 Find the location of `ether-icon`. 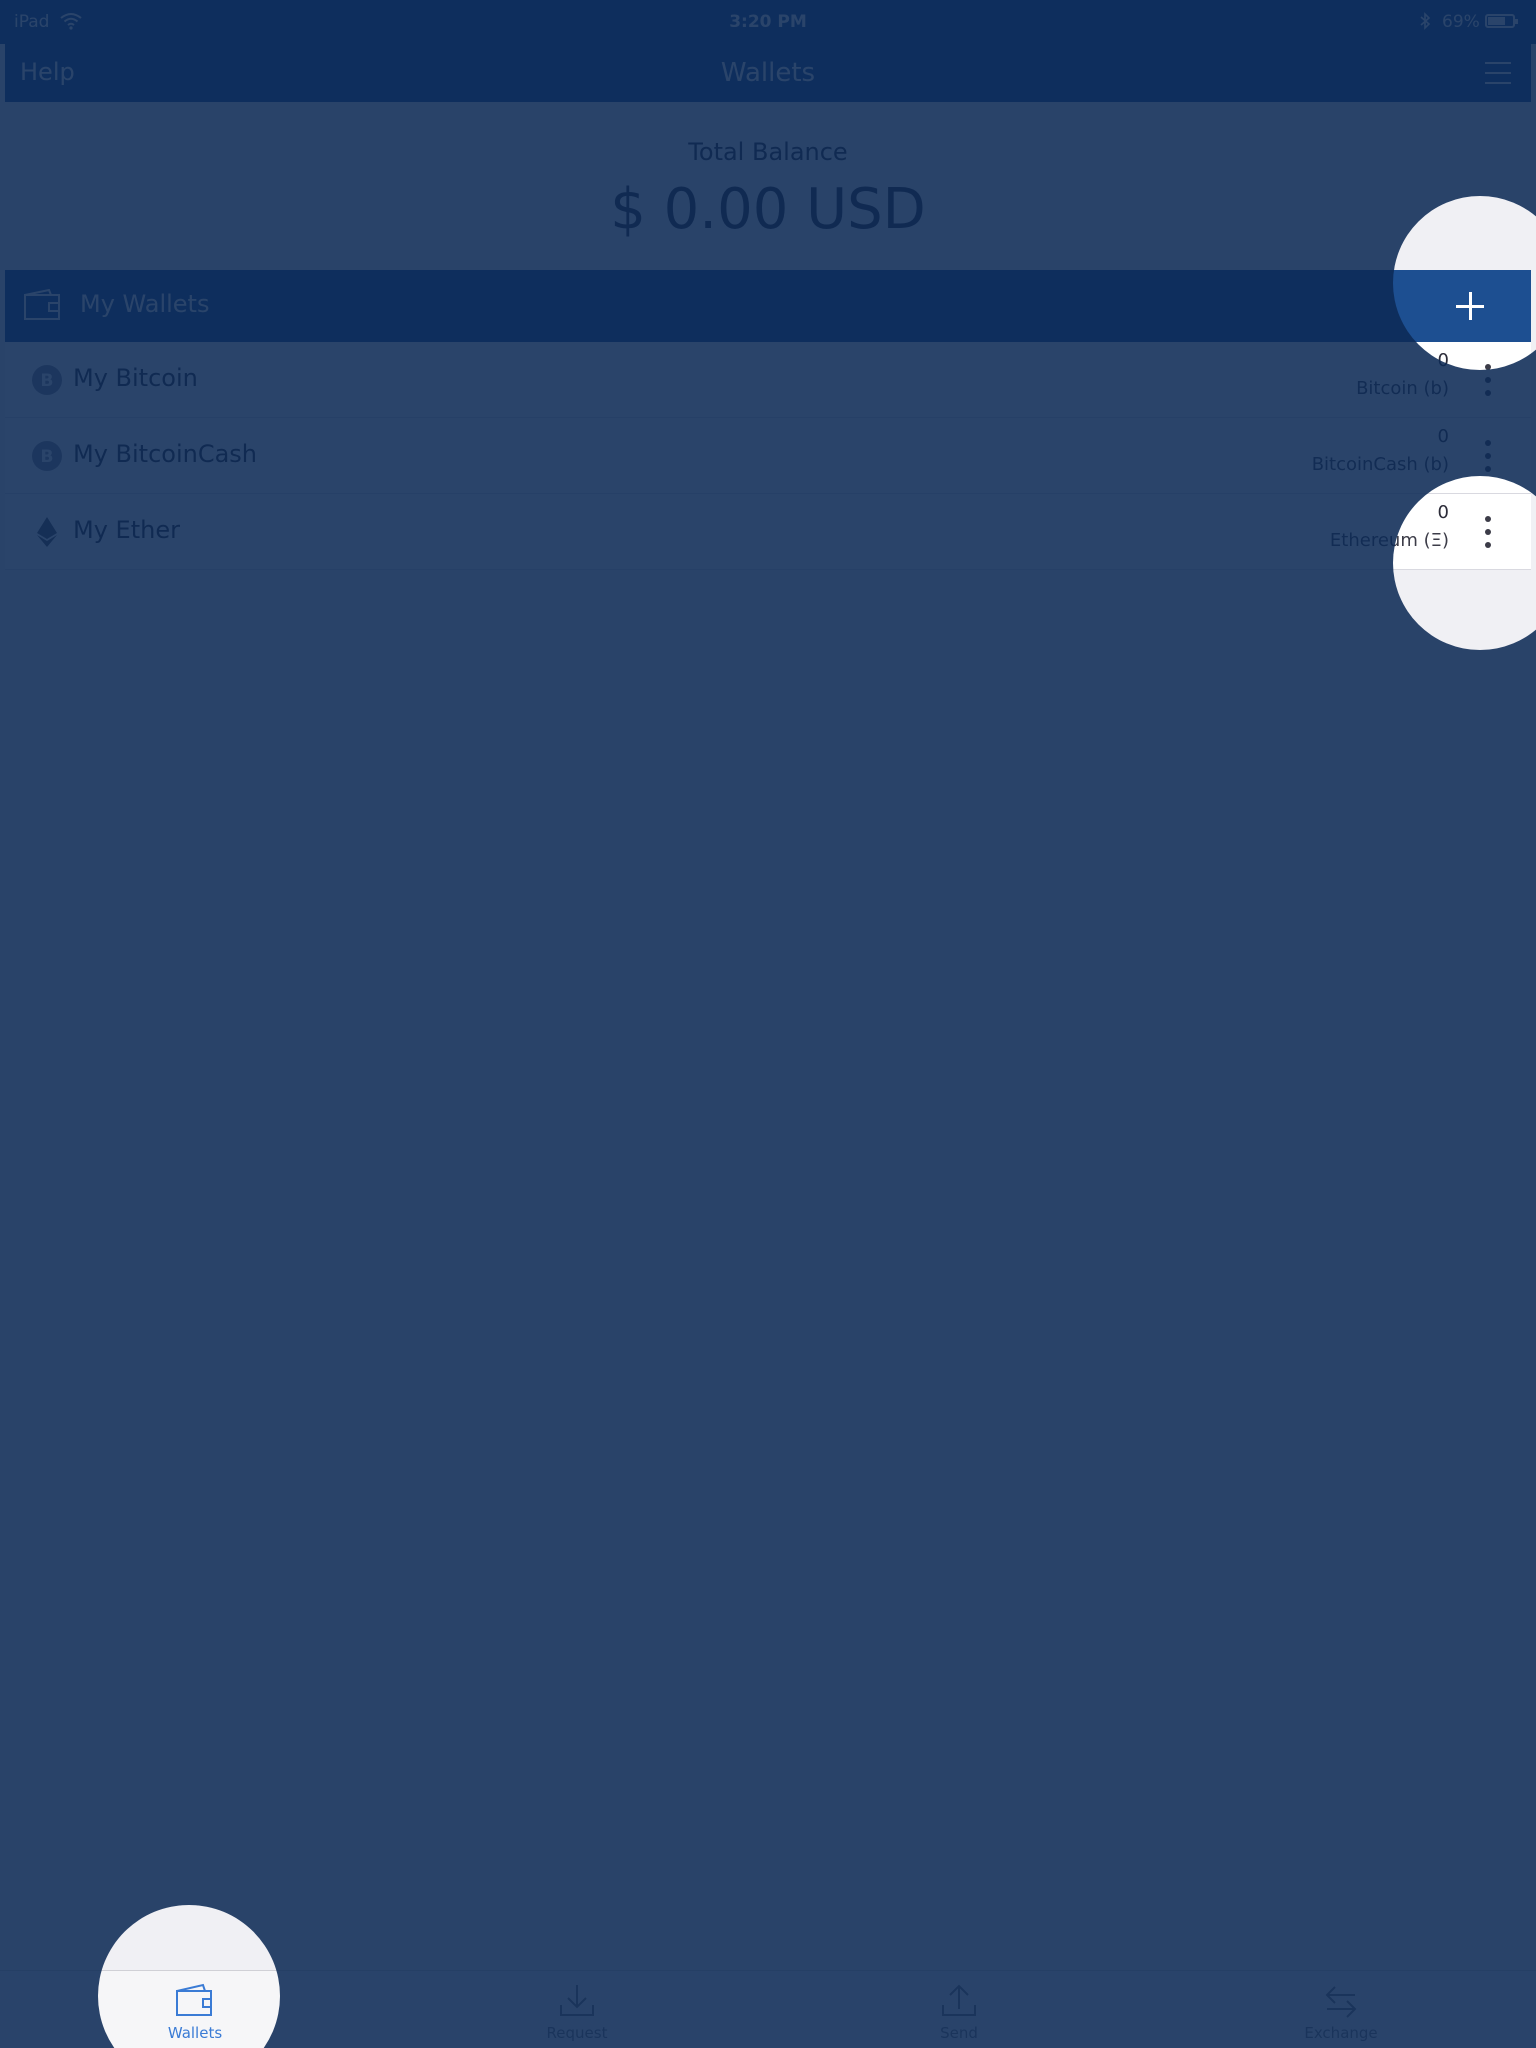

ether-icon is located at coordinates (47, 532).